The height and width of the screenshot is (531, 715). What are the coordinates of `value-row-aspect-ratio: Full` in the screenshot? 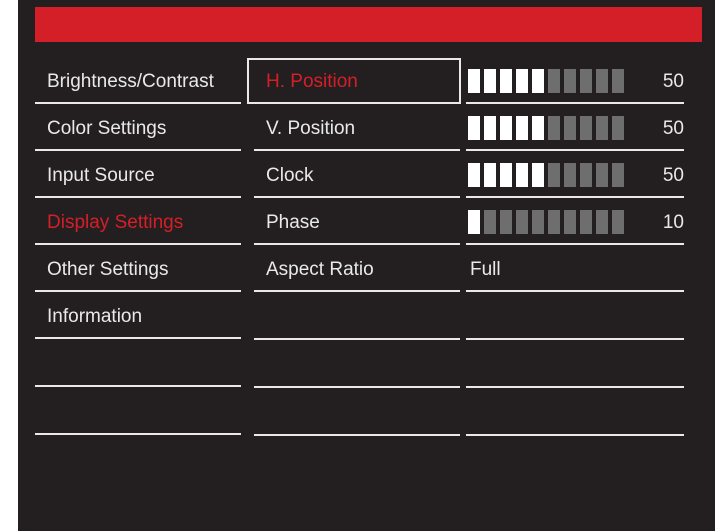 It's located at (575, 269).